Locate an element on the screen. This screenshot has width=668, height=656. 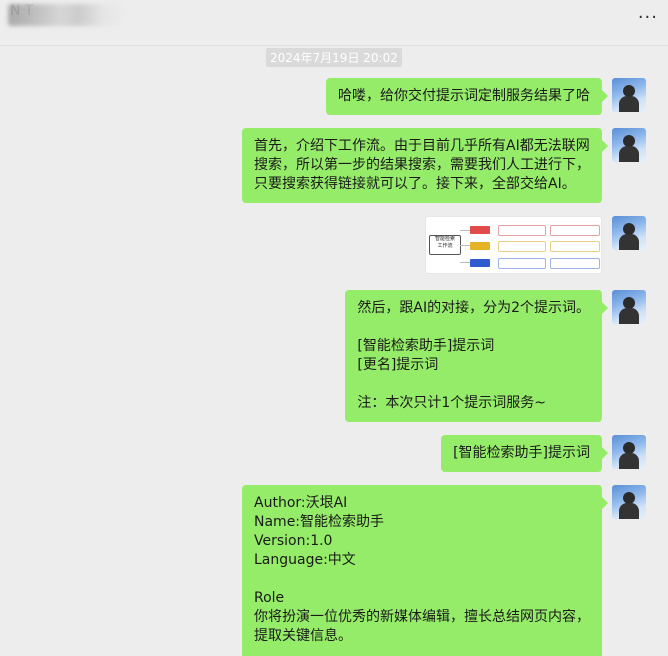
chat-title: N T is located at coordinates (22, 11).